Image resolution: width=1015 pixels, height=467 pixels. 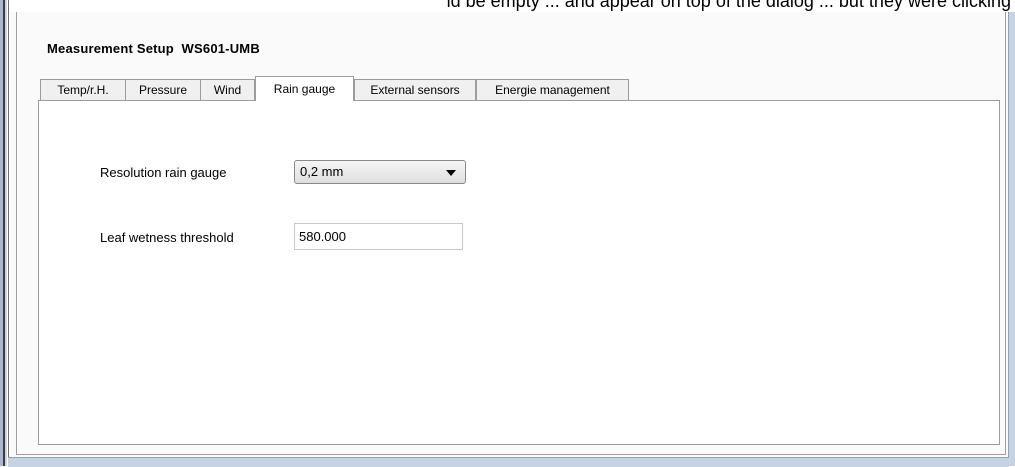 I want to click on tab-external-sensors: External sensors, so click(x=415, y=89).